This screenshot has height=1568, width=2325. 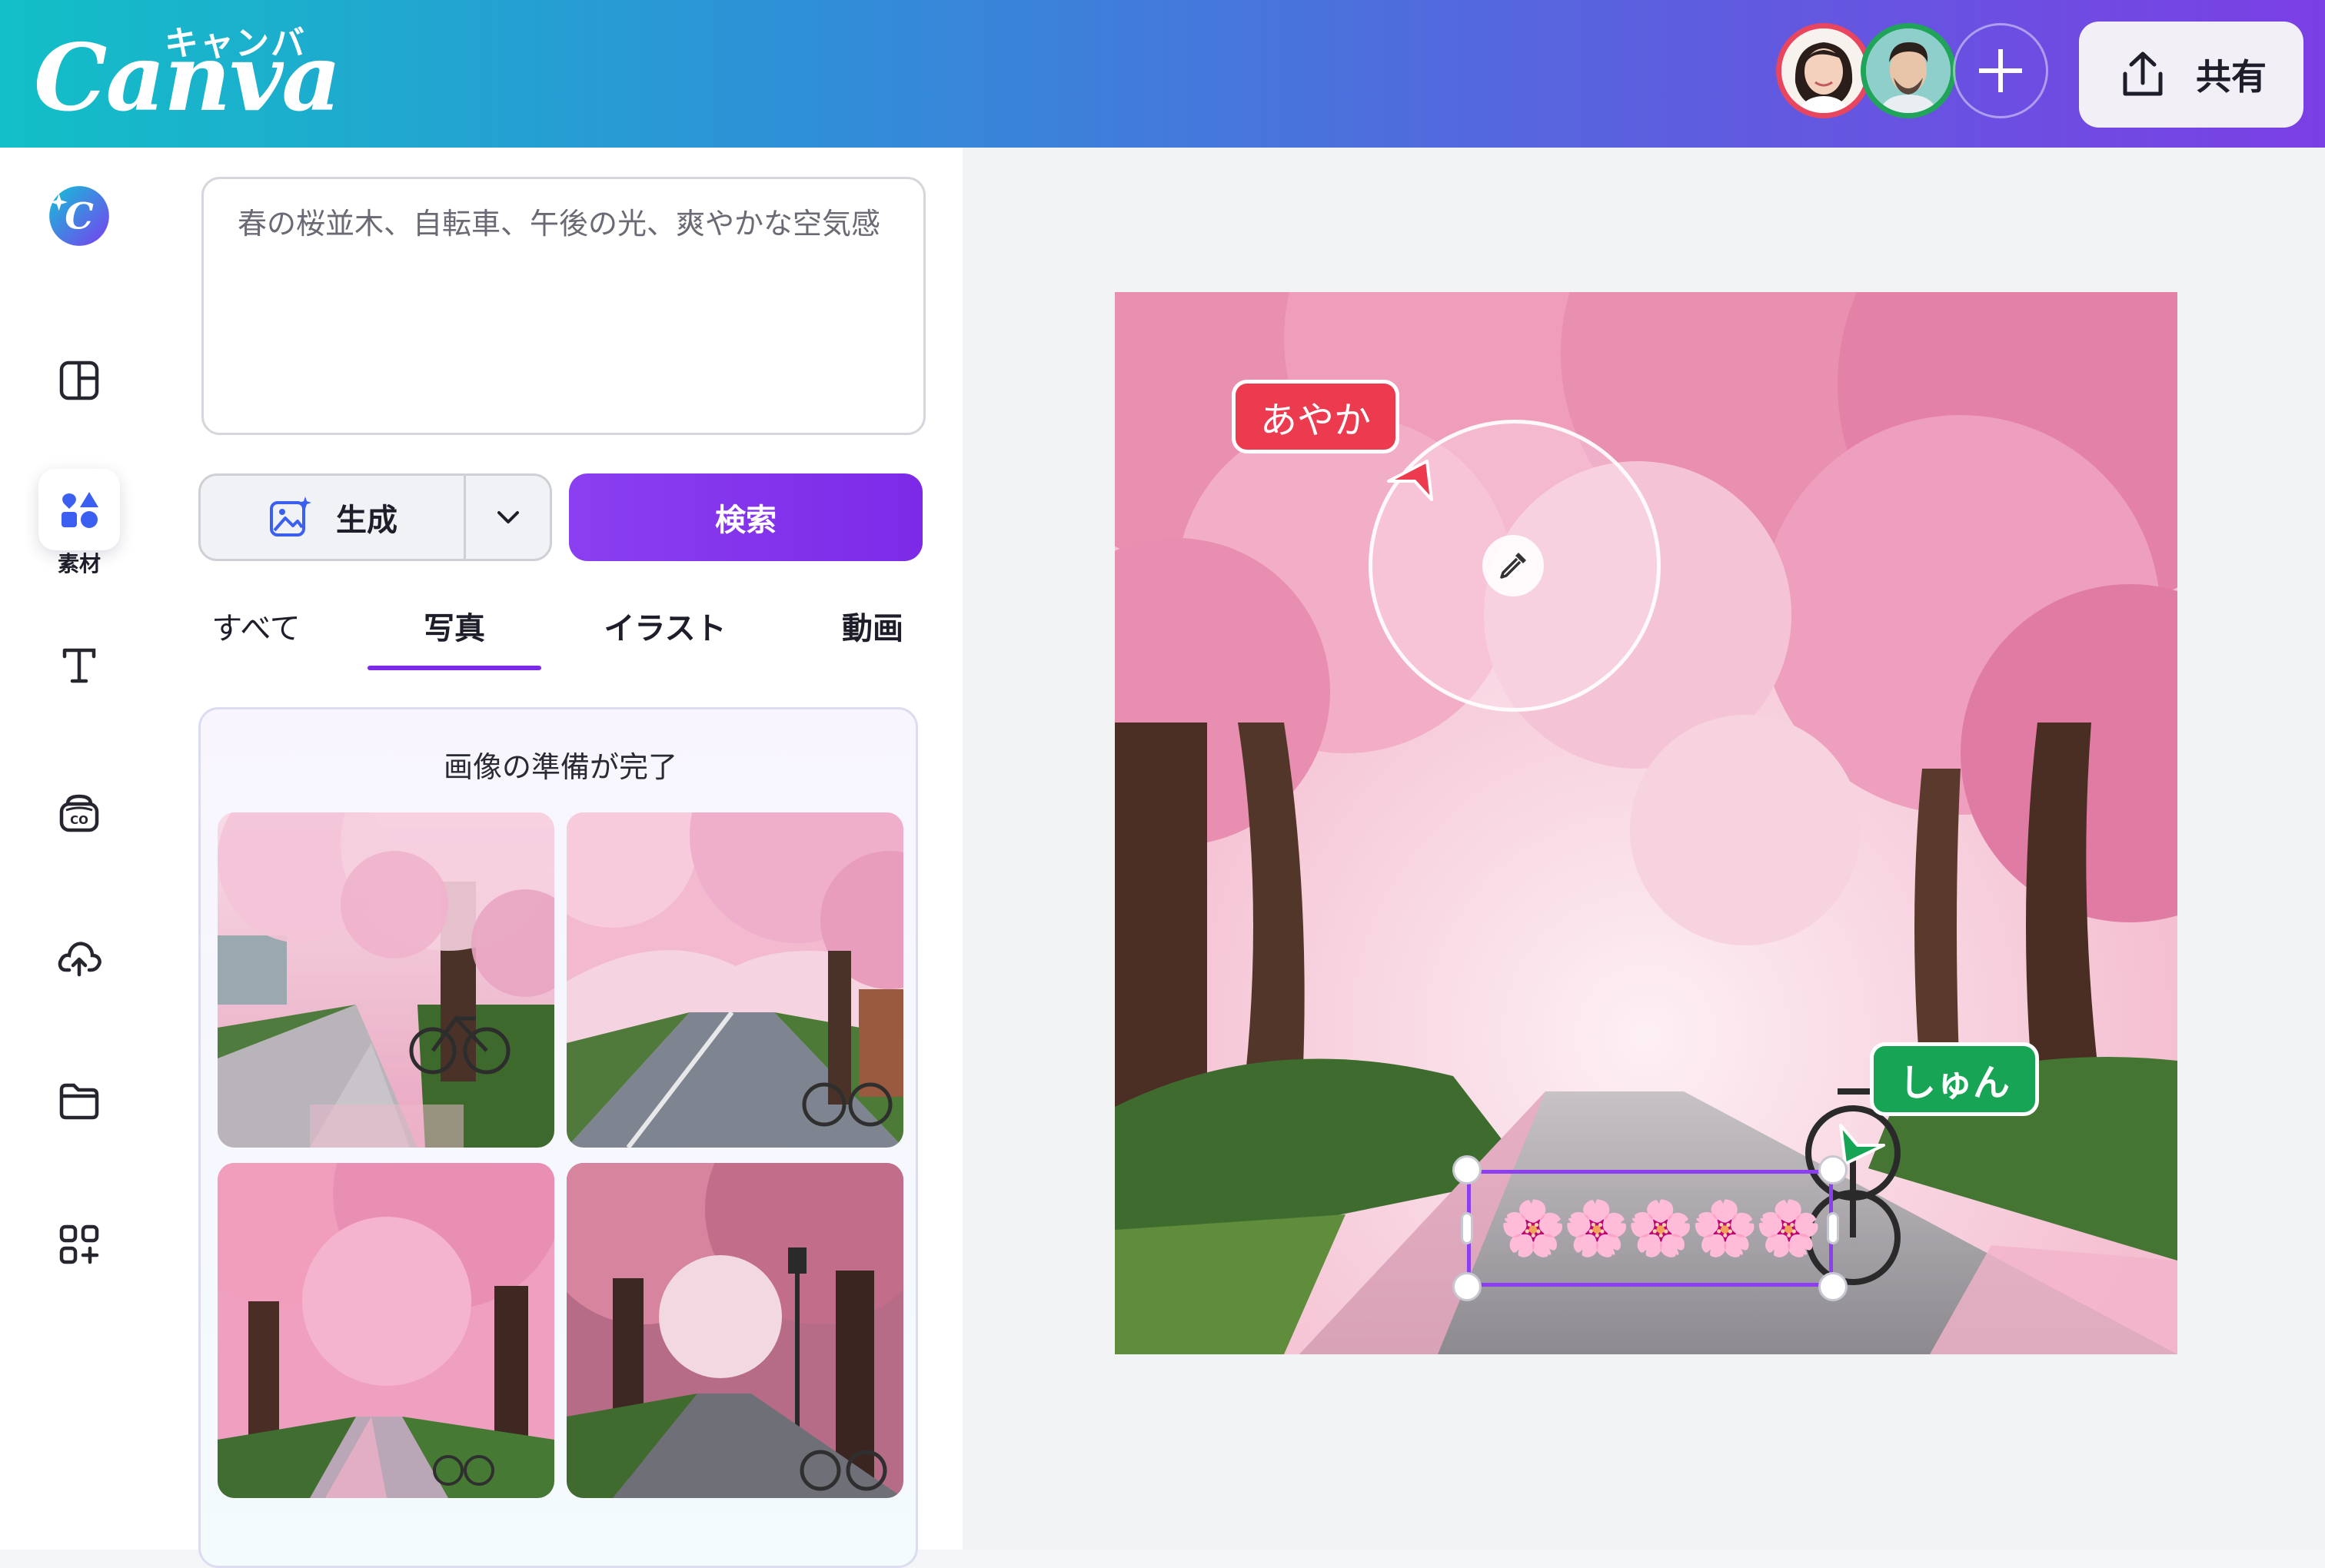 I want to click on generate-options-dropdown, so click(x=508, y=517).